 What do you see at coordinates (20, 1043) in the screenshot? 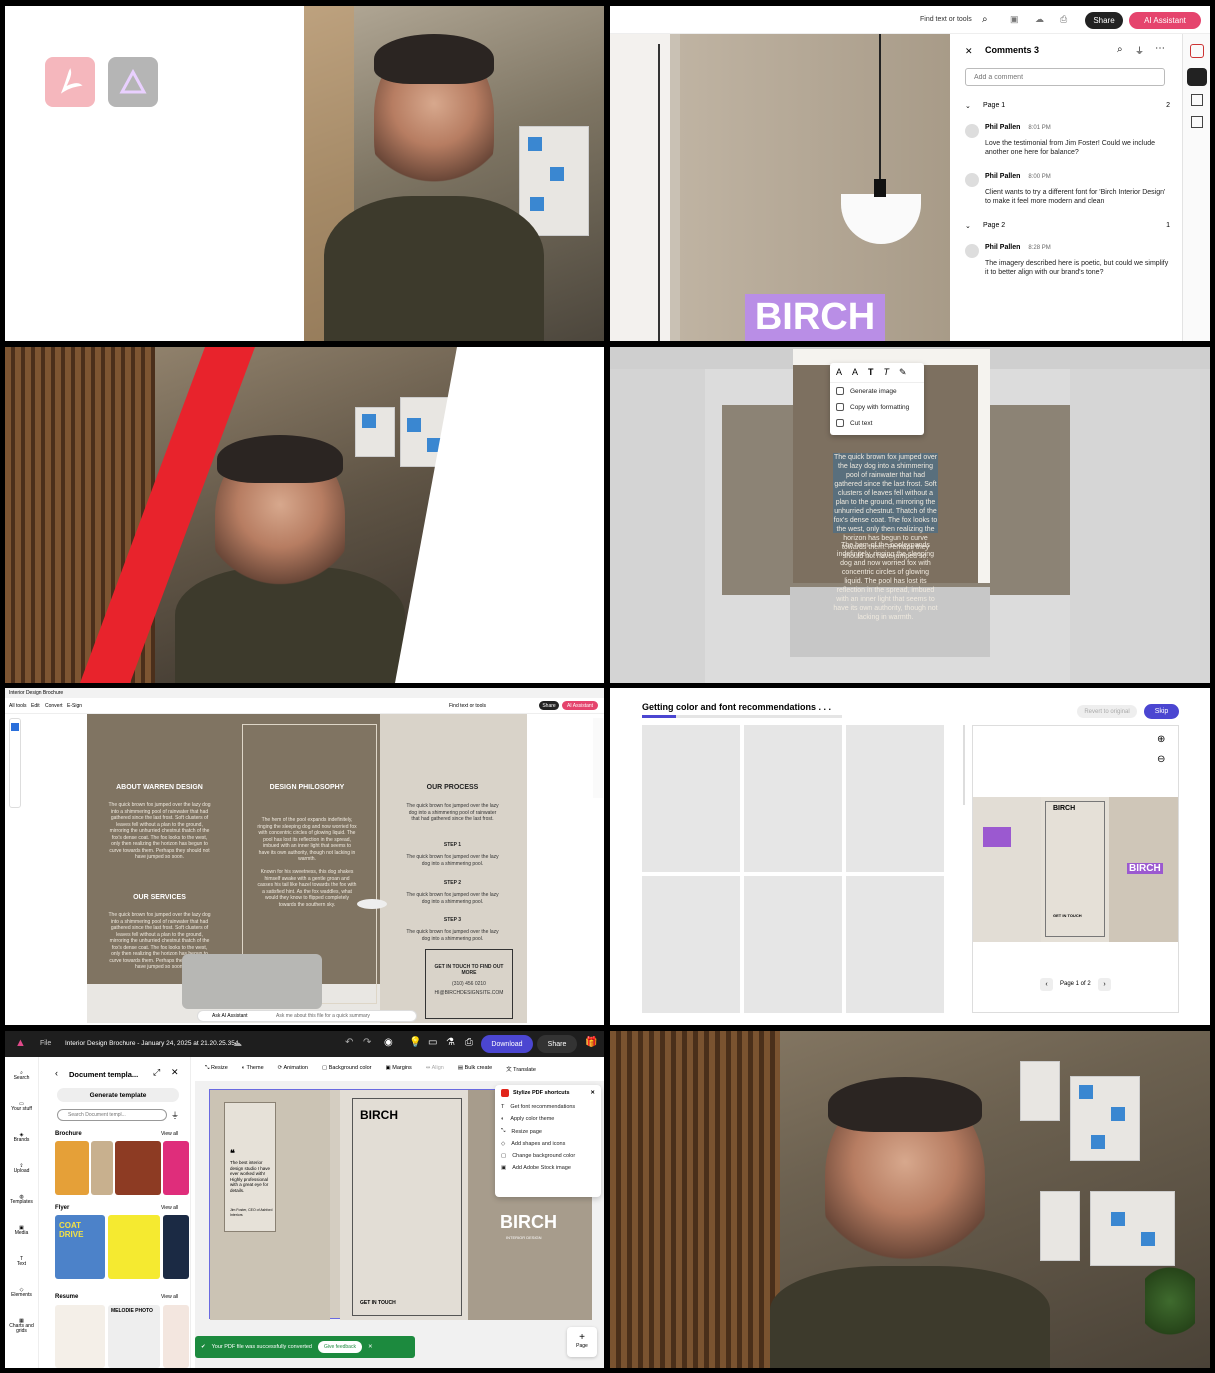
I see `express-logo-icon: ▲` at bounding box center [20, 1043].